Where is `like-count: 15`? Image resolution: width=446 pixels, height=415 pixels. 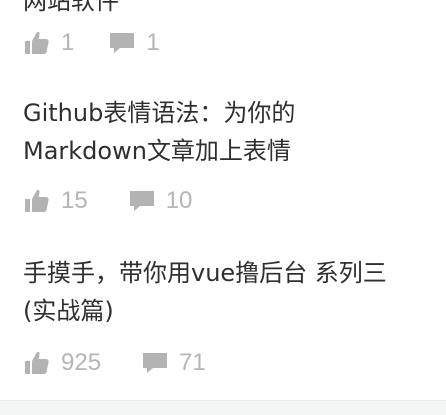 like-count: 15 is located at coordinates (74, 200).